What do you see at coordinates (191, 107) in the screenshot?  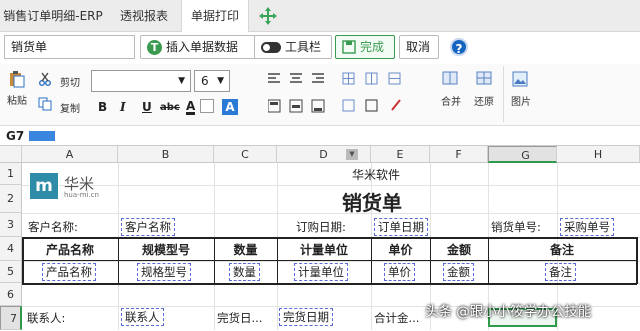 I see `font-color-button: A` at bounding box center [191, 107].